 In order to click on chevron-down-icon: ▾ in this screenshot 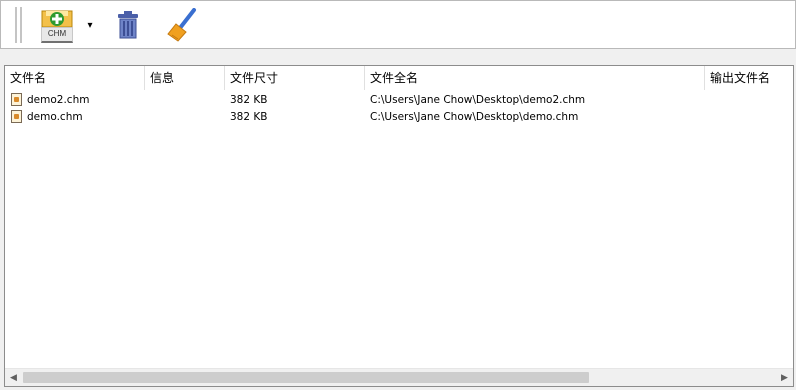, I will do `click(90, 25)`.